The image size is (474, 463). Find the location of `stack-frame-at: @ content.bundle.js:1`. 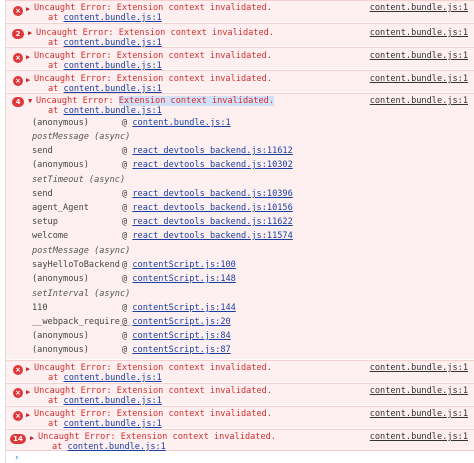

stack-frame-at: @ content.bundle.js:1 is located at coordinates (176, 123).